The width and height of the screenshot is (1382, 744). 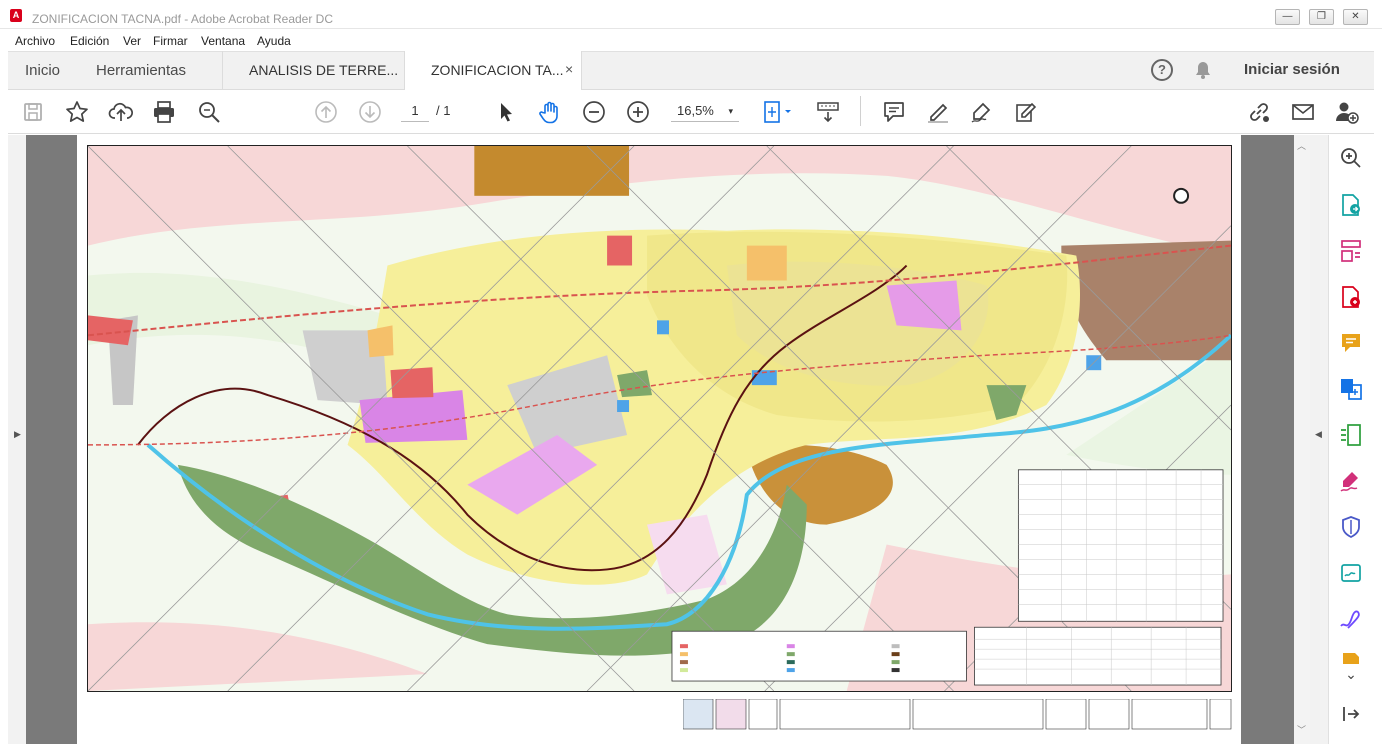 I want to click on window-frame-left, so click(x=4, y=397).